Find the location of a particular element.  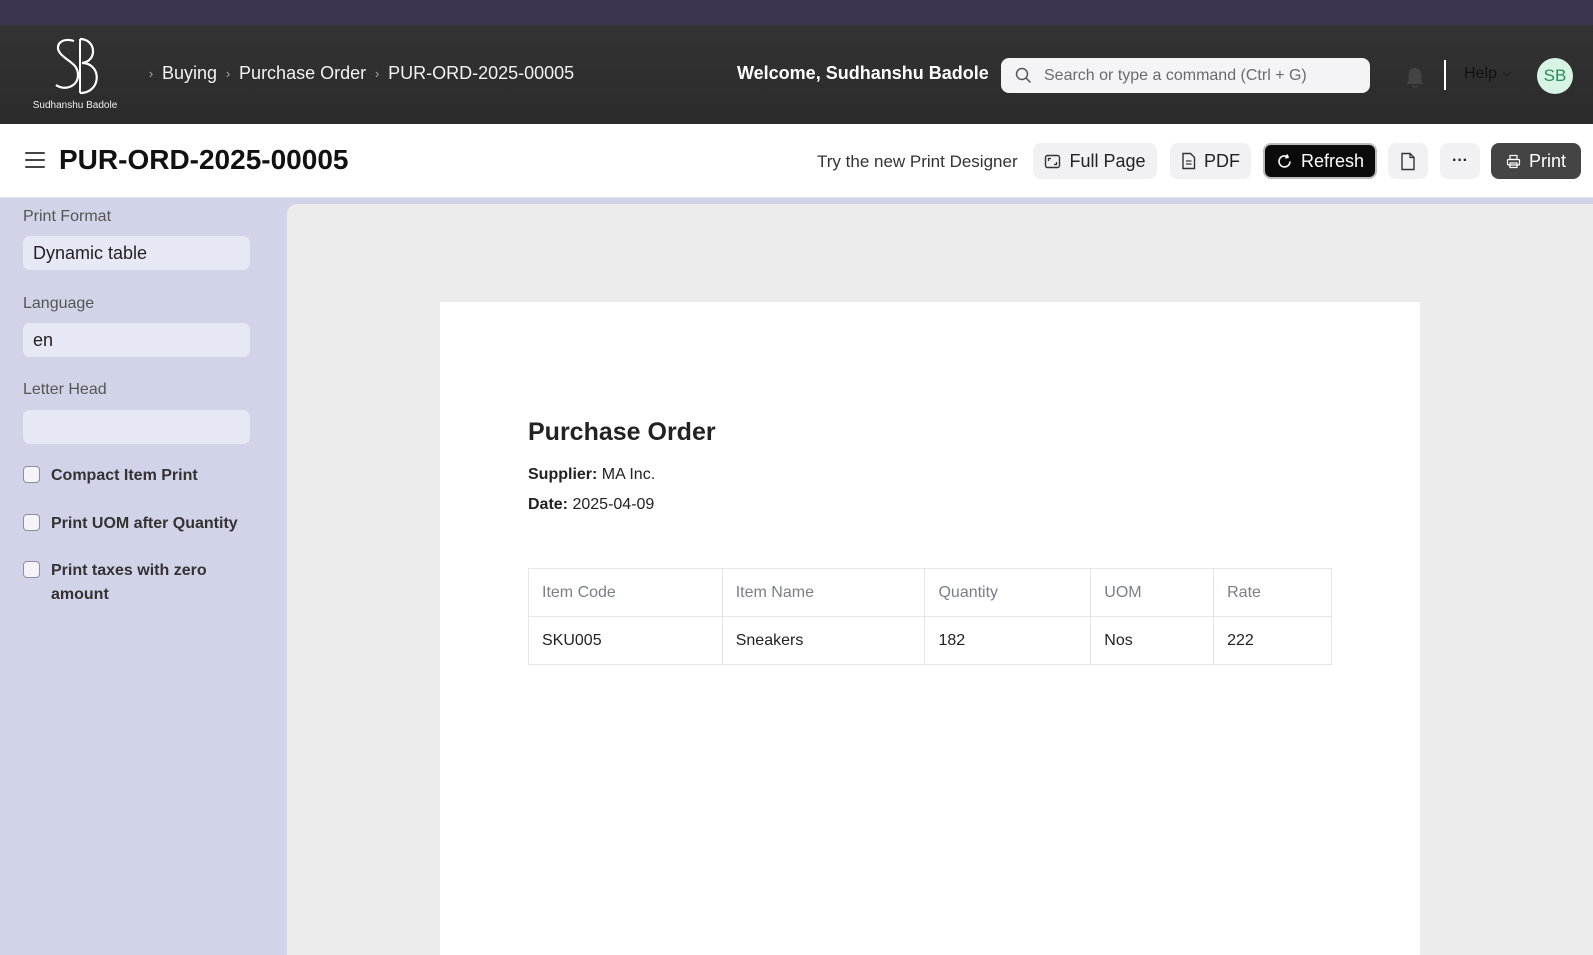

pdf-label: PDF is located at coordinates (1222, 160).